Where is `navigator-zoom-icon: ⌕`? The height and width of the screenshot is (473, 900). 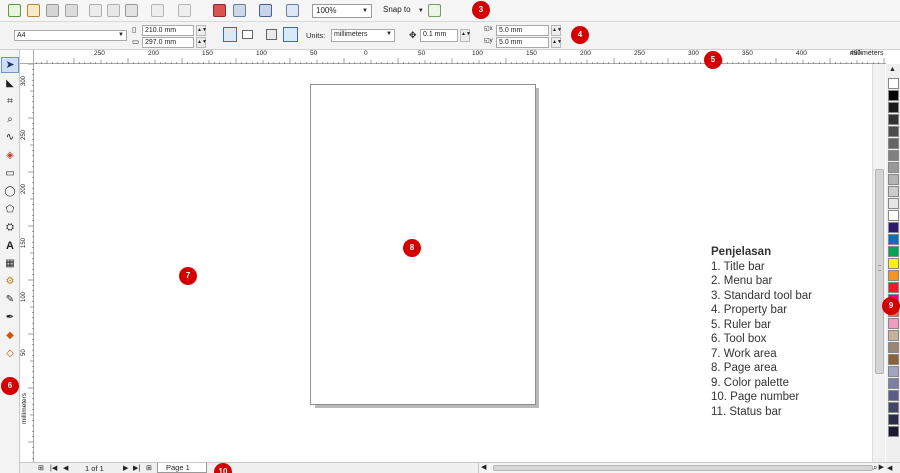
navigator-zoom-icon: ⌕ is located at coordinates (875, 468).